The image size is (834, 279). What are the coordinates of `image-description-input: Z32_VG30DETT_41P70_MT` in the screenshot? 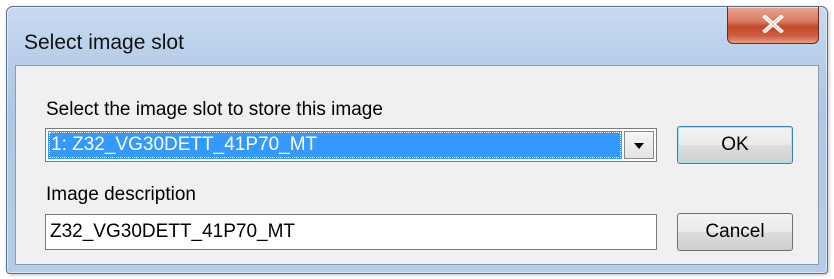 It's located at (351, 232).